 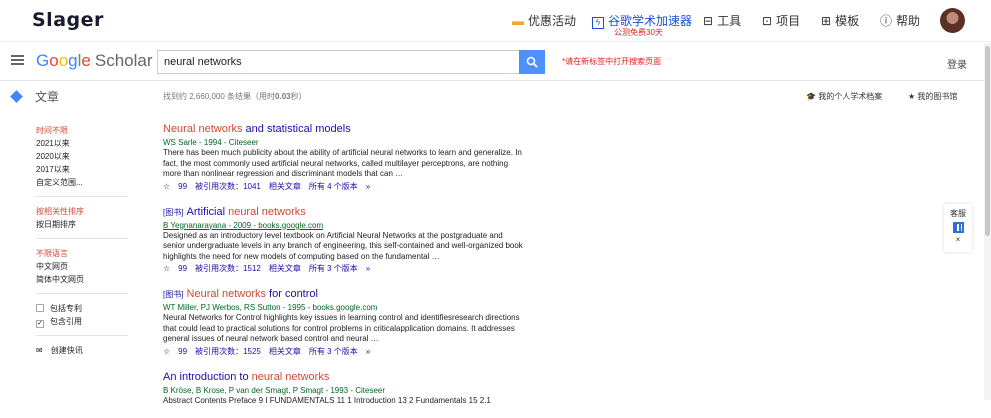 I want to click on sort-date: 按日期排序, so click(x=86, y=224).